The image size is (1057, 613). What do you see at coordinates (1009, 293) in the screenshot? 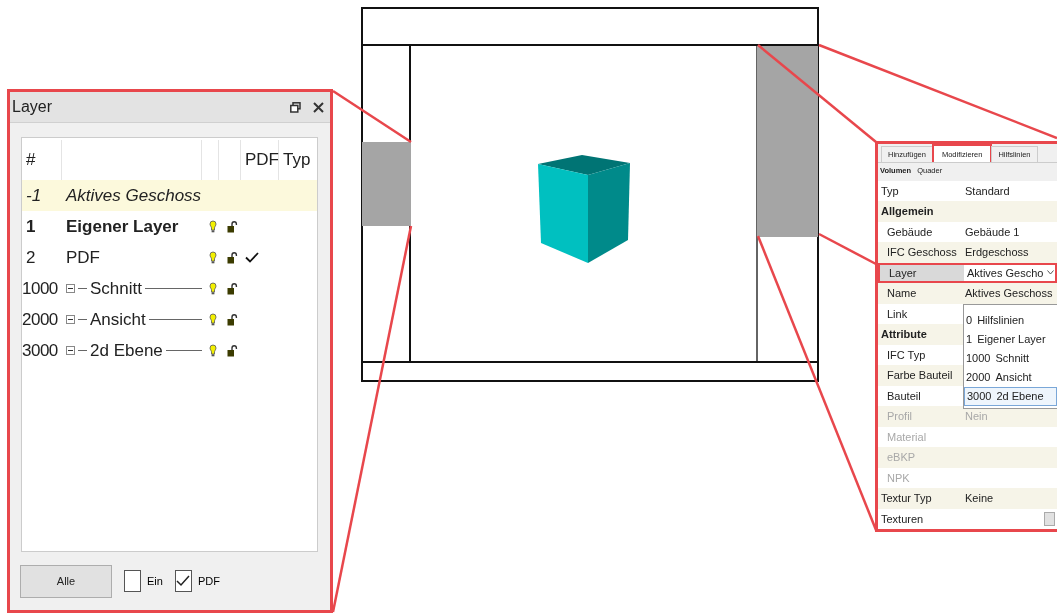
I see `property-value: Aktives Geschoss` at bounding box center [1009, 293].